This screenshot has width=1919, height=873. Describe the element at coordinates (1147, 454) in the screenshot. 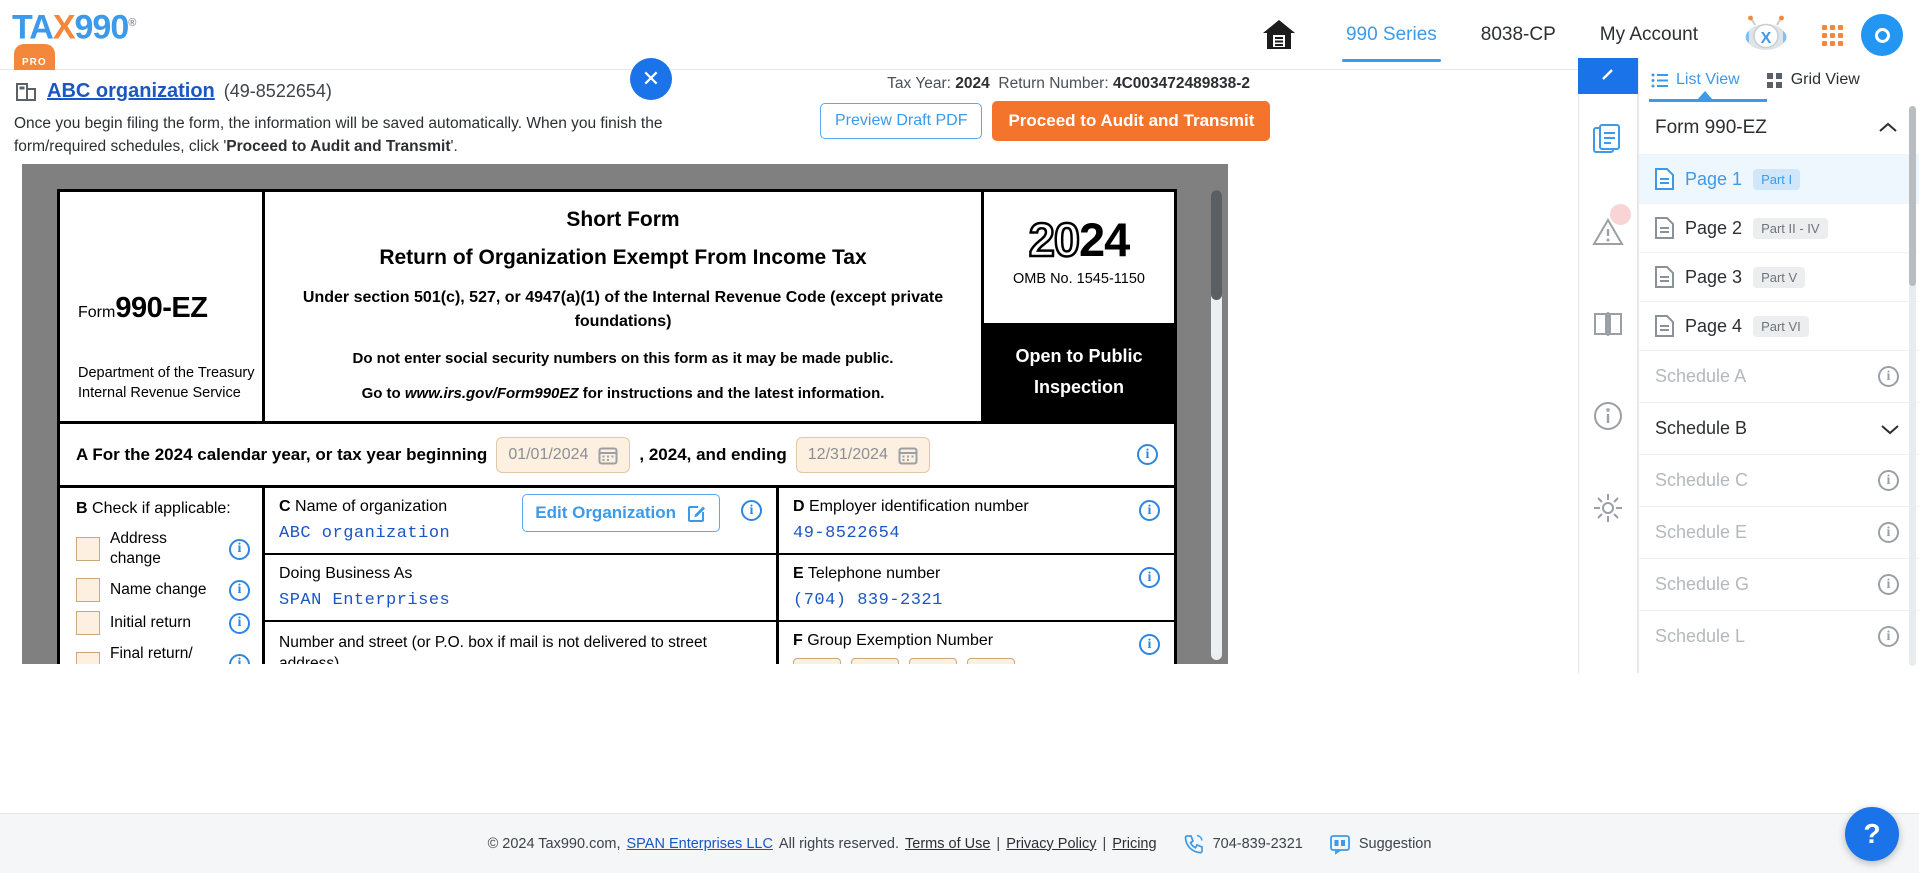

I see `row-a-info-icon: i` at that location.